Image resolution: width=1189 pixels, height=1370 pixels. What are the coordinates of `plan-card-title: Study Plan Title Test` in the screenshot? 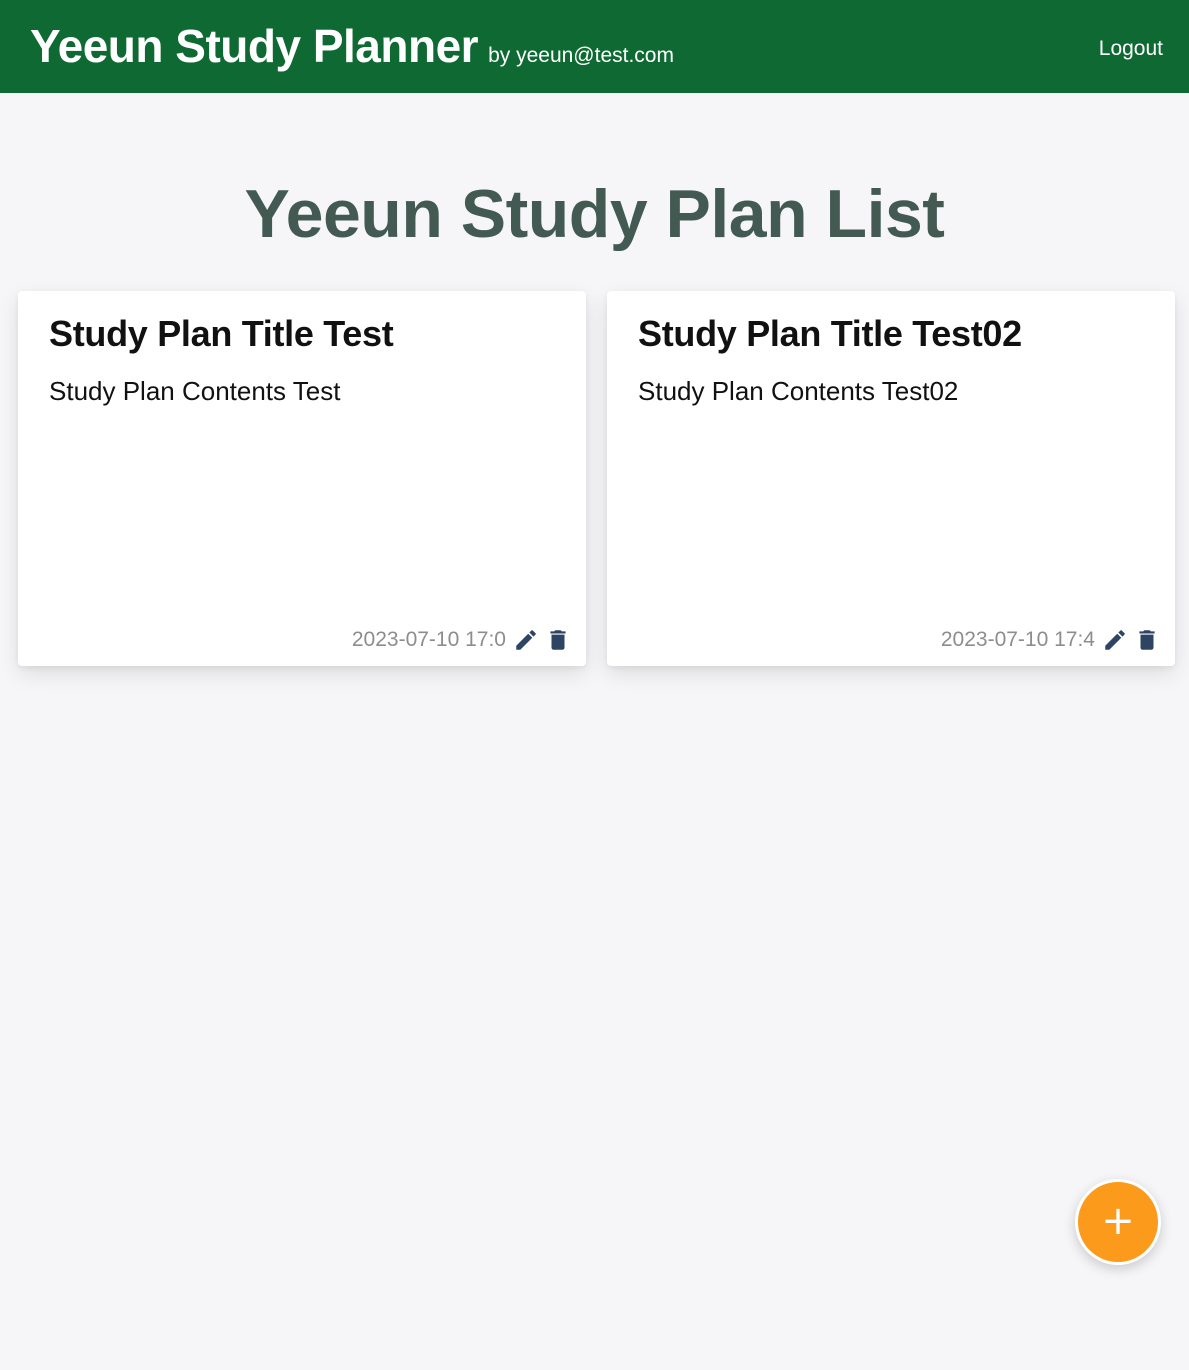 It's located at (221, 333).